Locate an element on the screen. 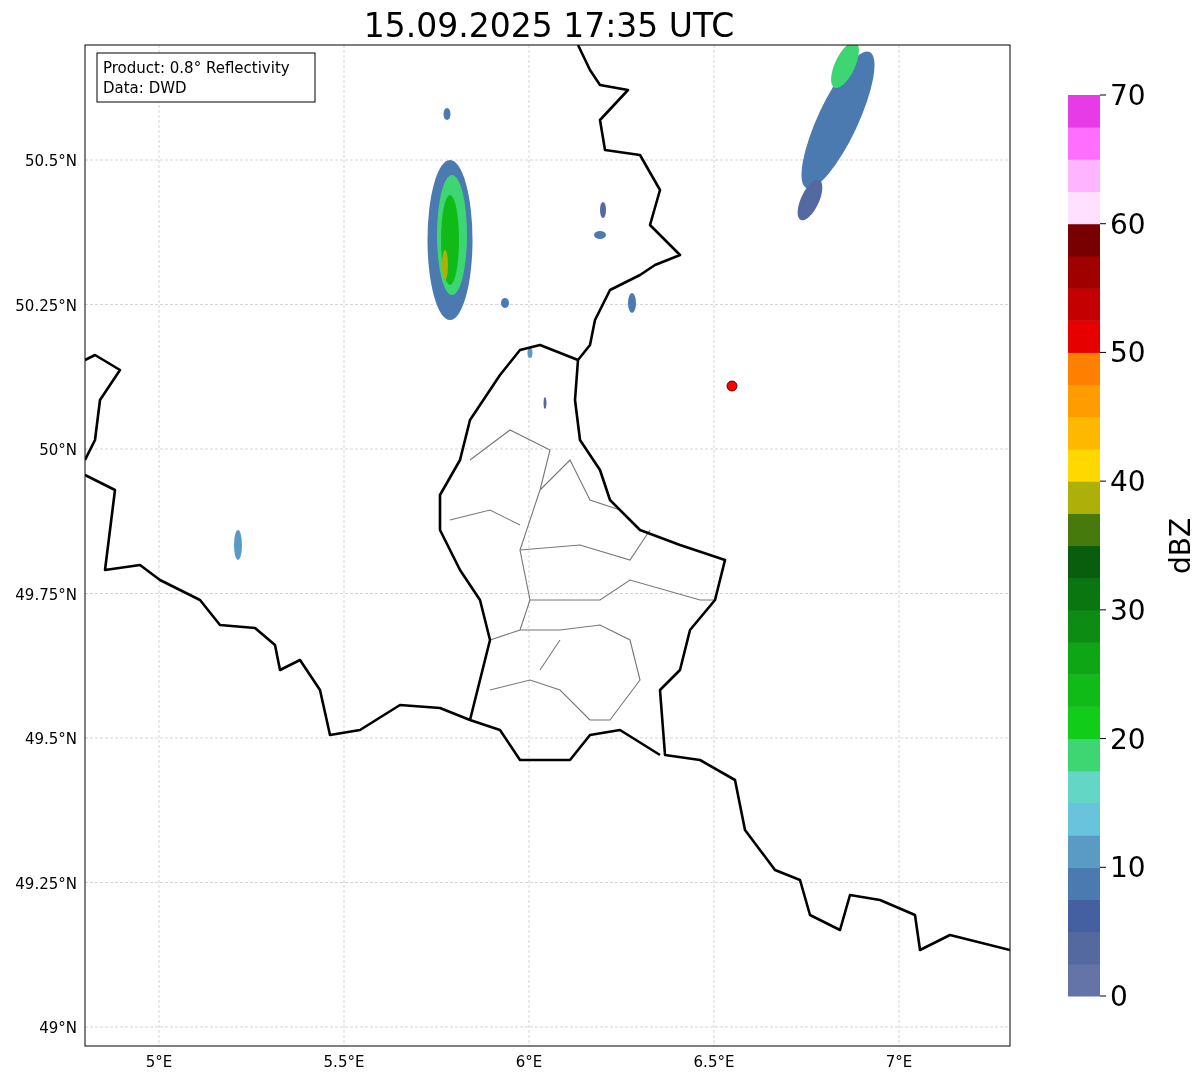  colorbar-tick-label: 0 is located at coordinates (1119, 996).